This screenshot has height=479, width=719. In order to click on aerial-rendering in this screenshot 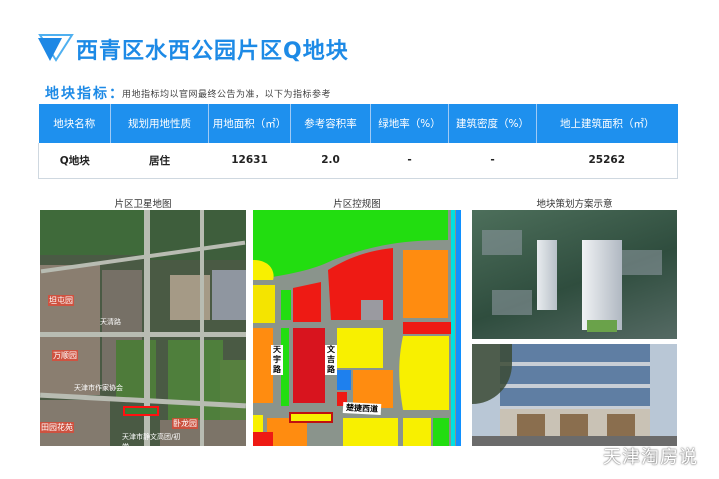, I will do `click(574, 274)`.